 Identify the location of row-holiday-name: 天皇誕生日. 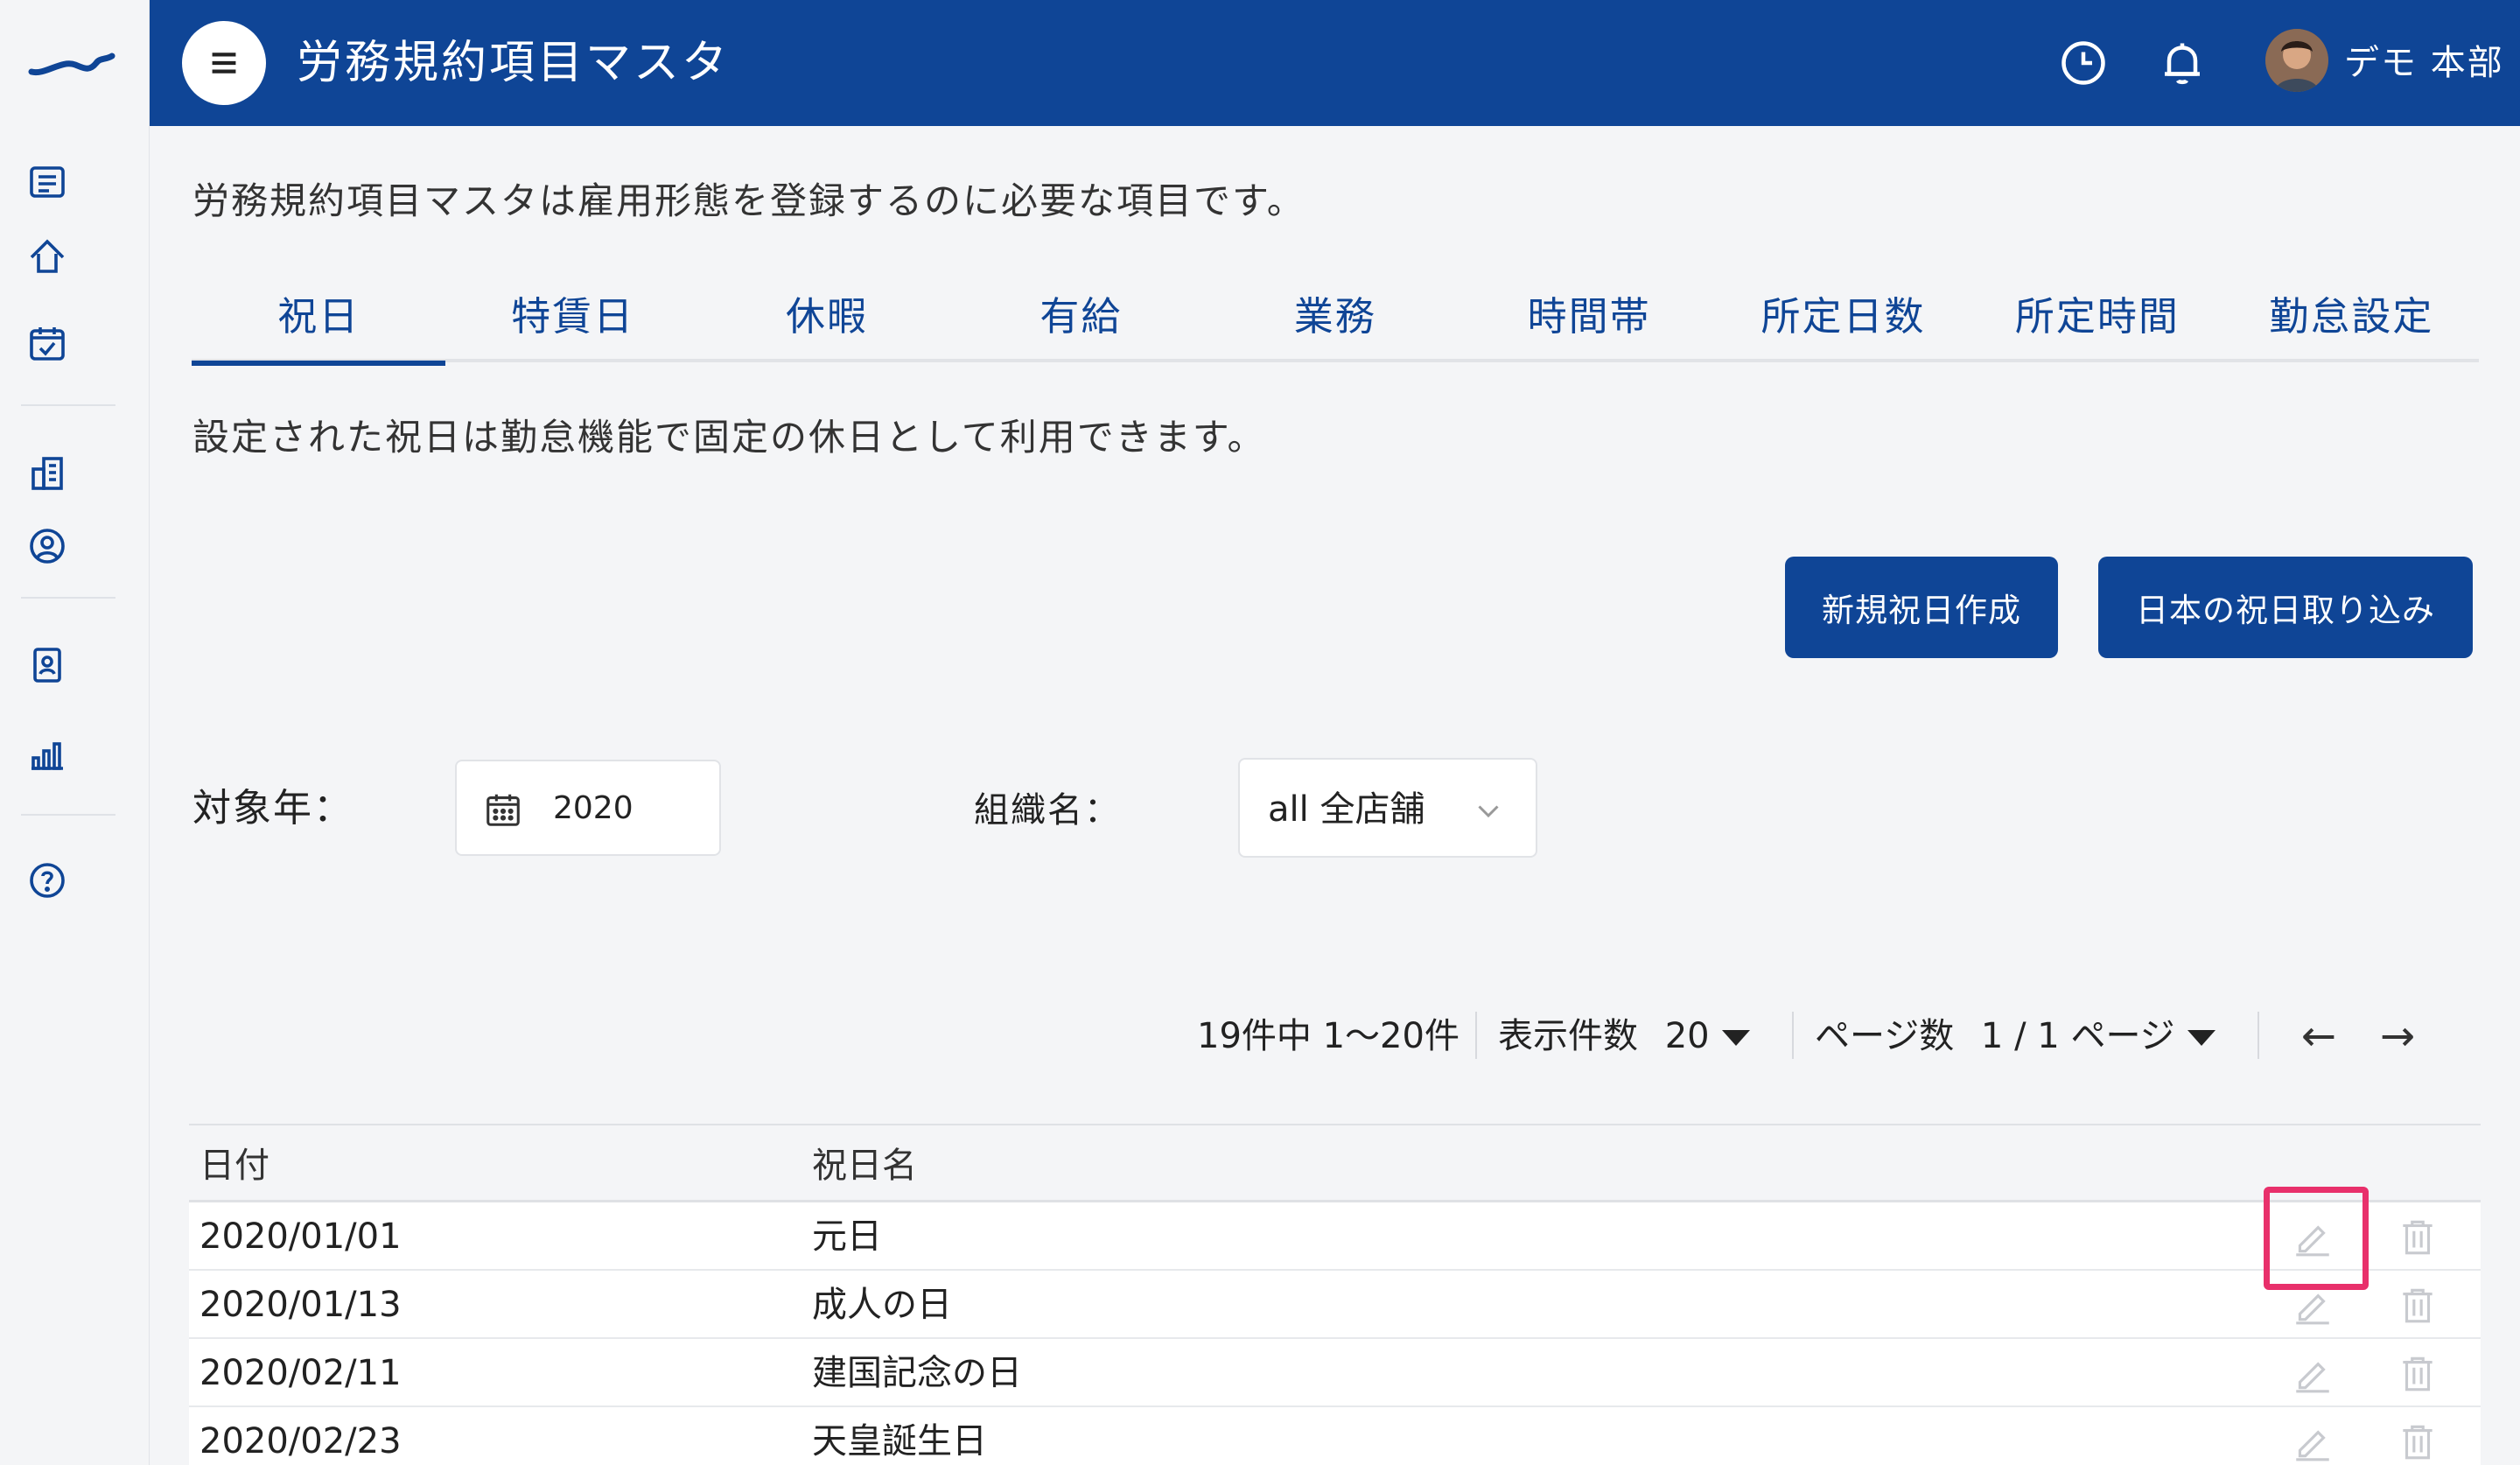
(899, 1441).